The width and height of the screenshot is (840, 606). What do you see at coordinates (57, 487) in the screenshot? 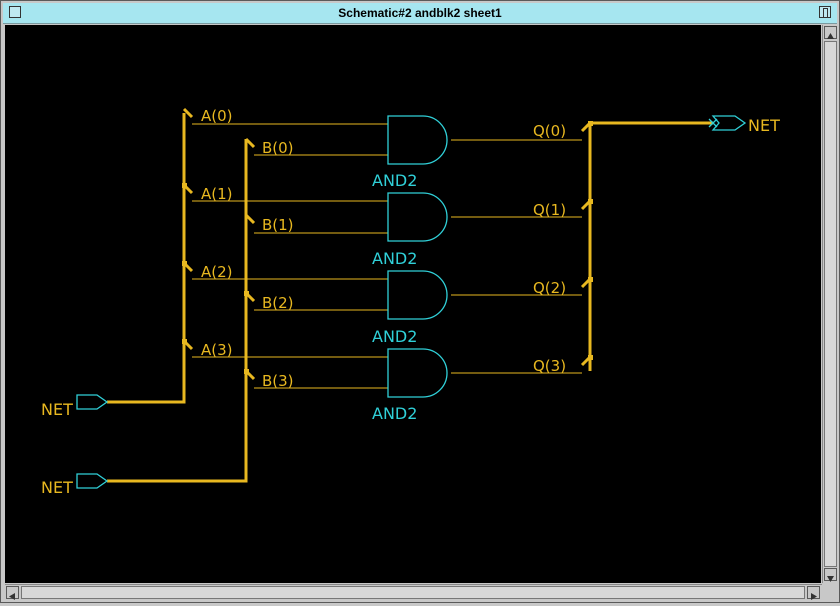
I see `input-port-b-label: NET` at bounding box center [57, 487].